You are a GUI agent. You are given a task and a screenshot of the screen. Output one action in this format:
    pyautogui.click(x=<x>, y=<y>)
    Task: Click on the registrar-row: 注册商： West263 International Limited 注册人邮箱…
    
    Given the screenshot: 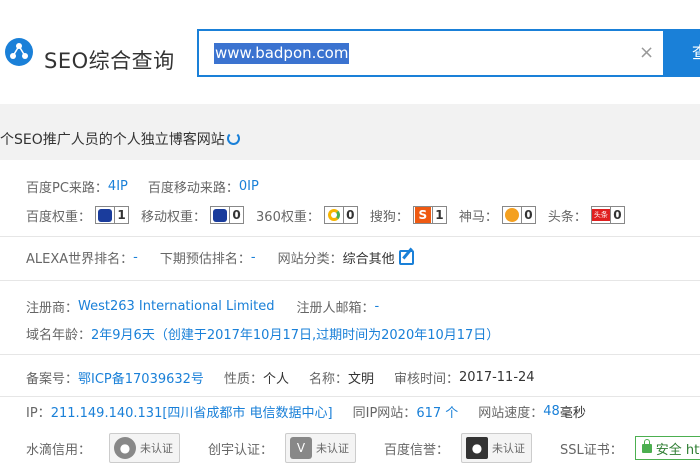 What is the action you would take?
    pyautogui.click(x=202, y=306)
    